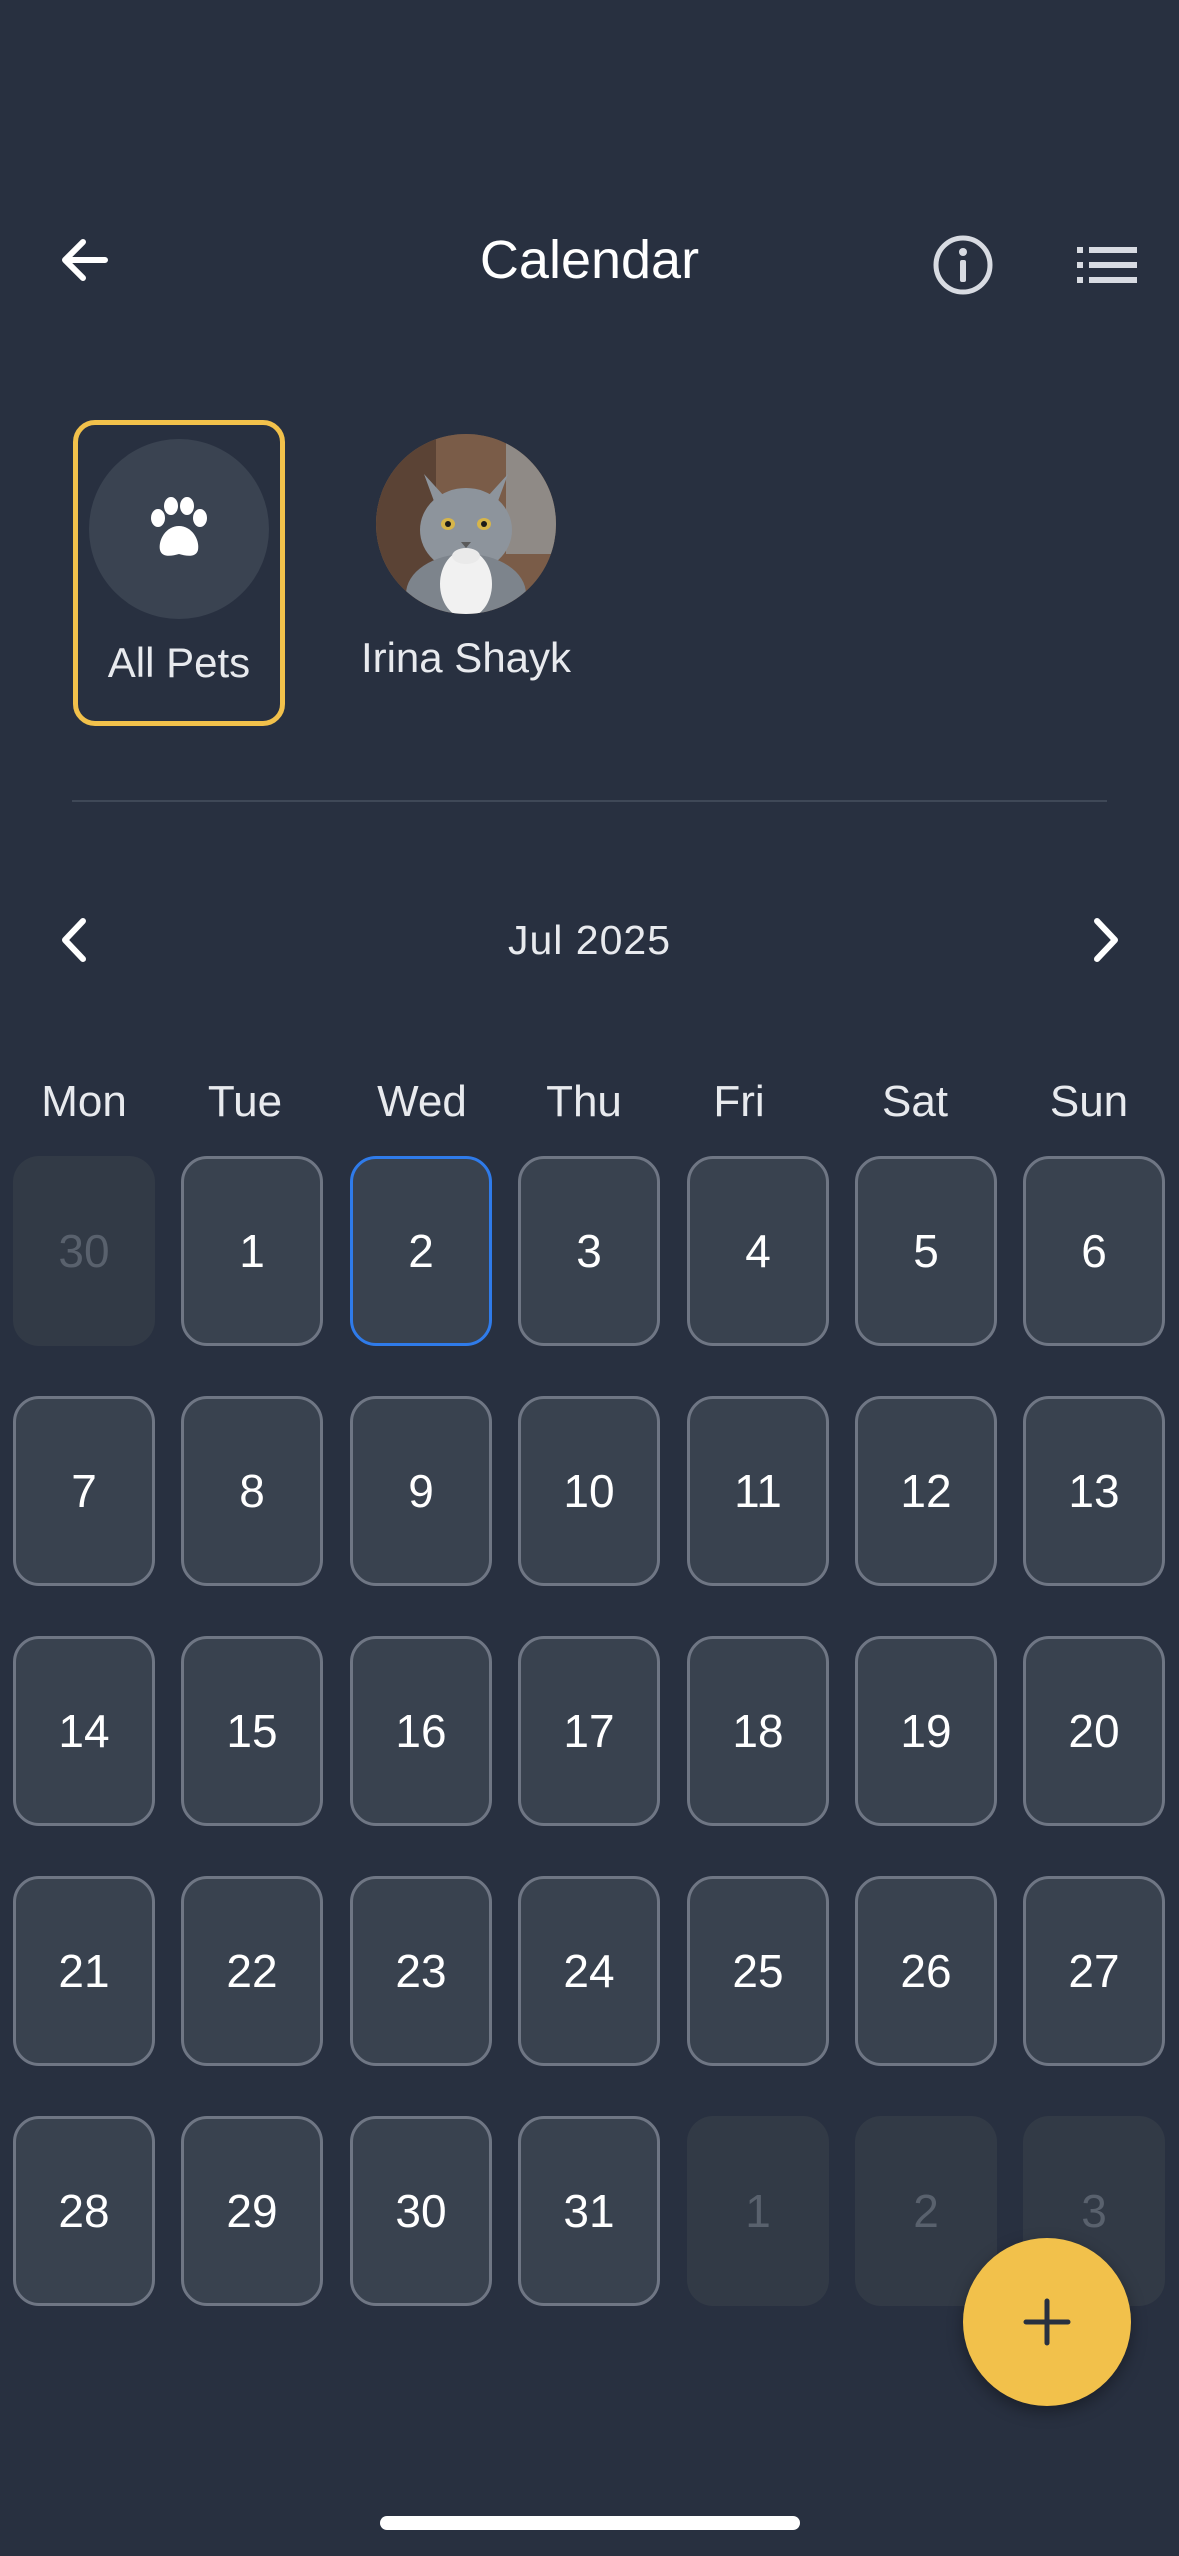 The height and width of the screenshot is (2556, 1179). I want to click on day-number: 10, so click(589, 1491).